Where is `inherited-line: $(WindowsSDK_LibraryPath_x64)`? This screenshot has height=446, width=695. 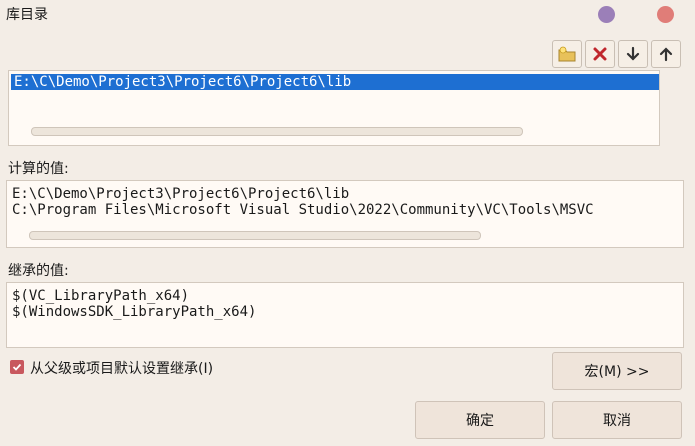 inherited-line: $(WindowsSDK_LibraryPath_x64) is located at coordinates (134, 312).